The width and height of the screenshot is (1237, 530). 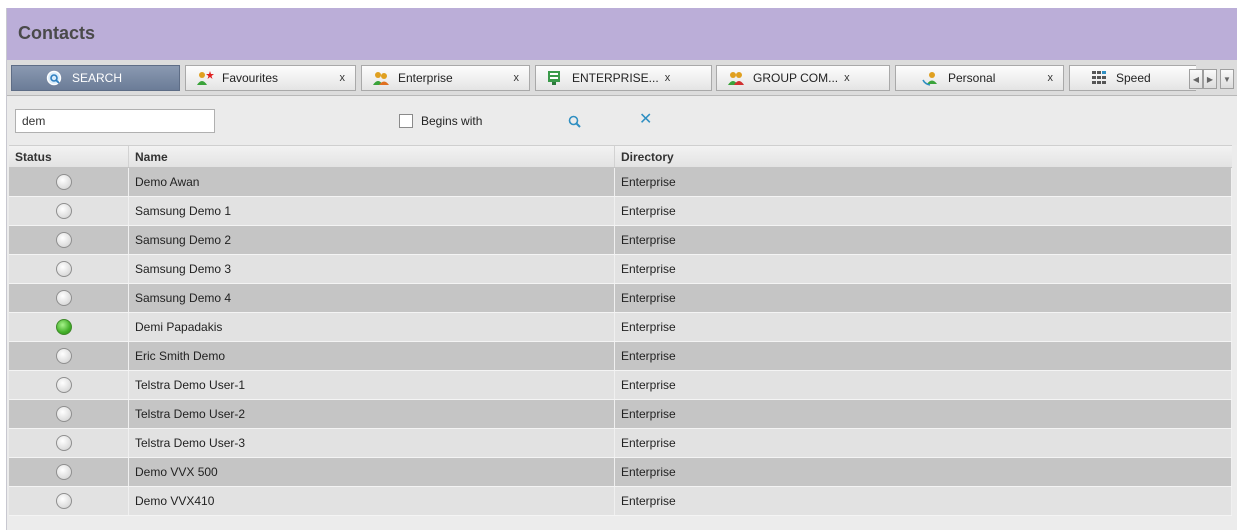 I want to click on contact-name: Telstra Demo User-2, so click(x=372, y=414).